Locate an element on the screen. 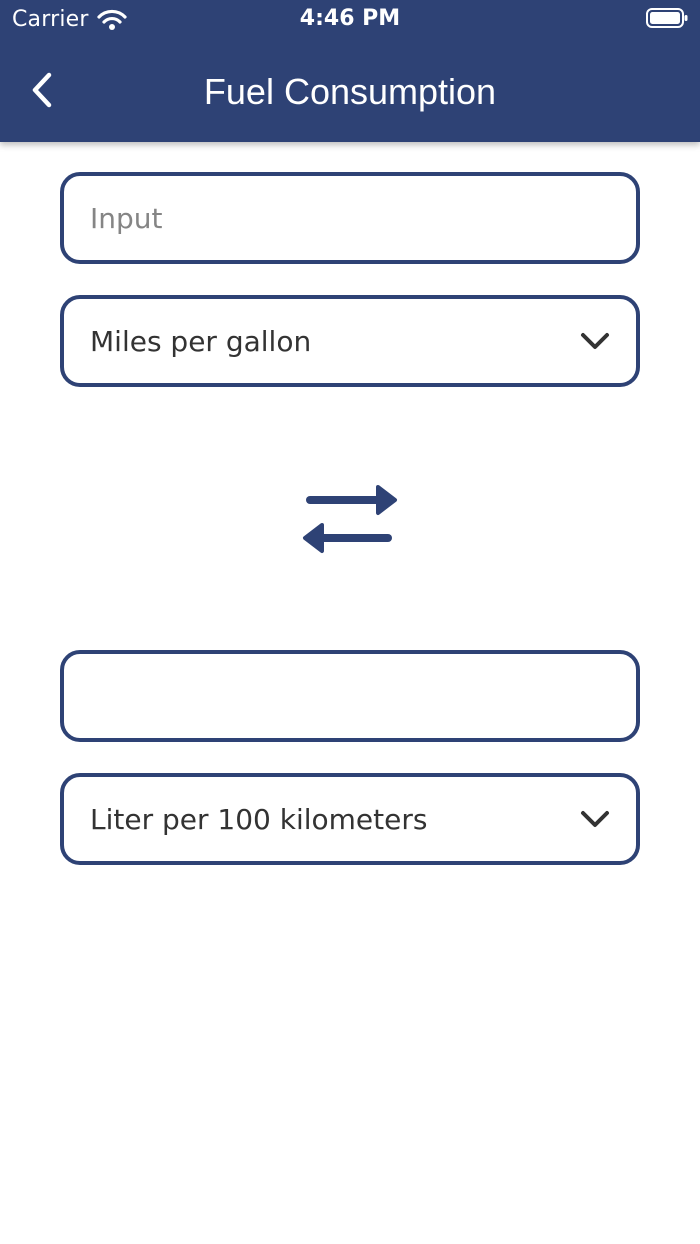 Image resolution: width=700 pixels, height=1244 pixels. result-output is located at coordinates (350, 696).